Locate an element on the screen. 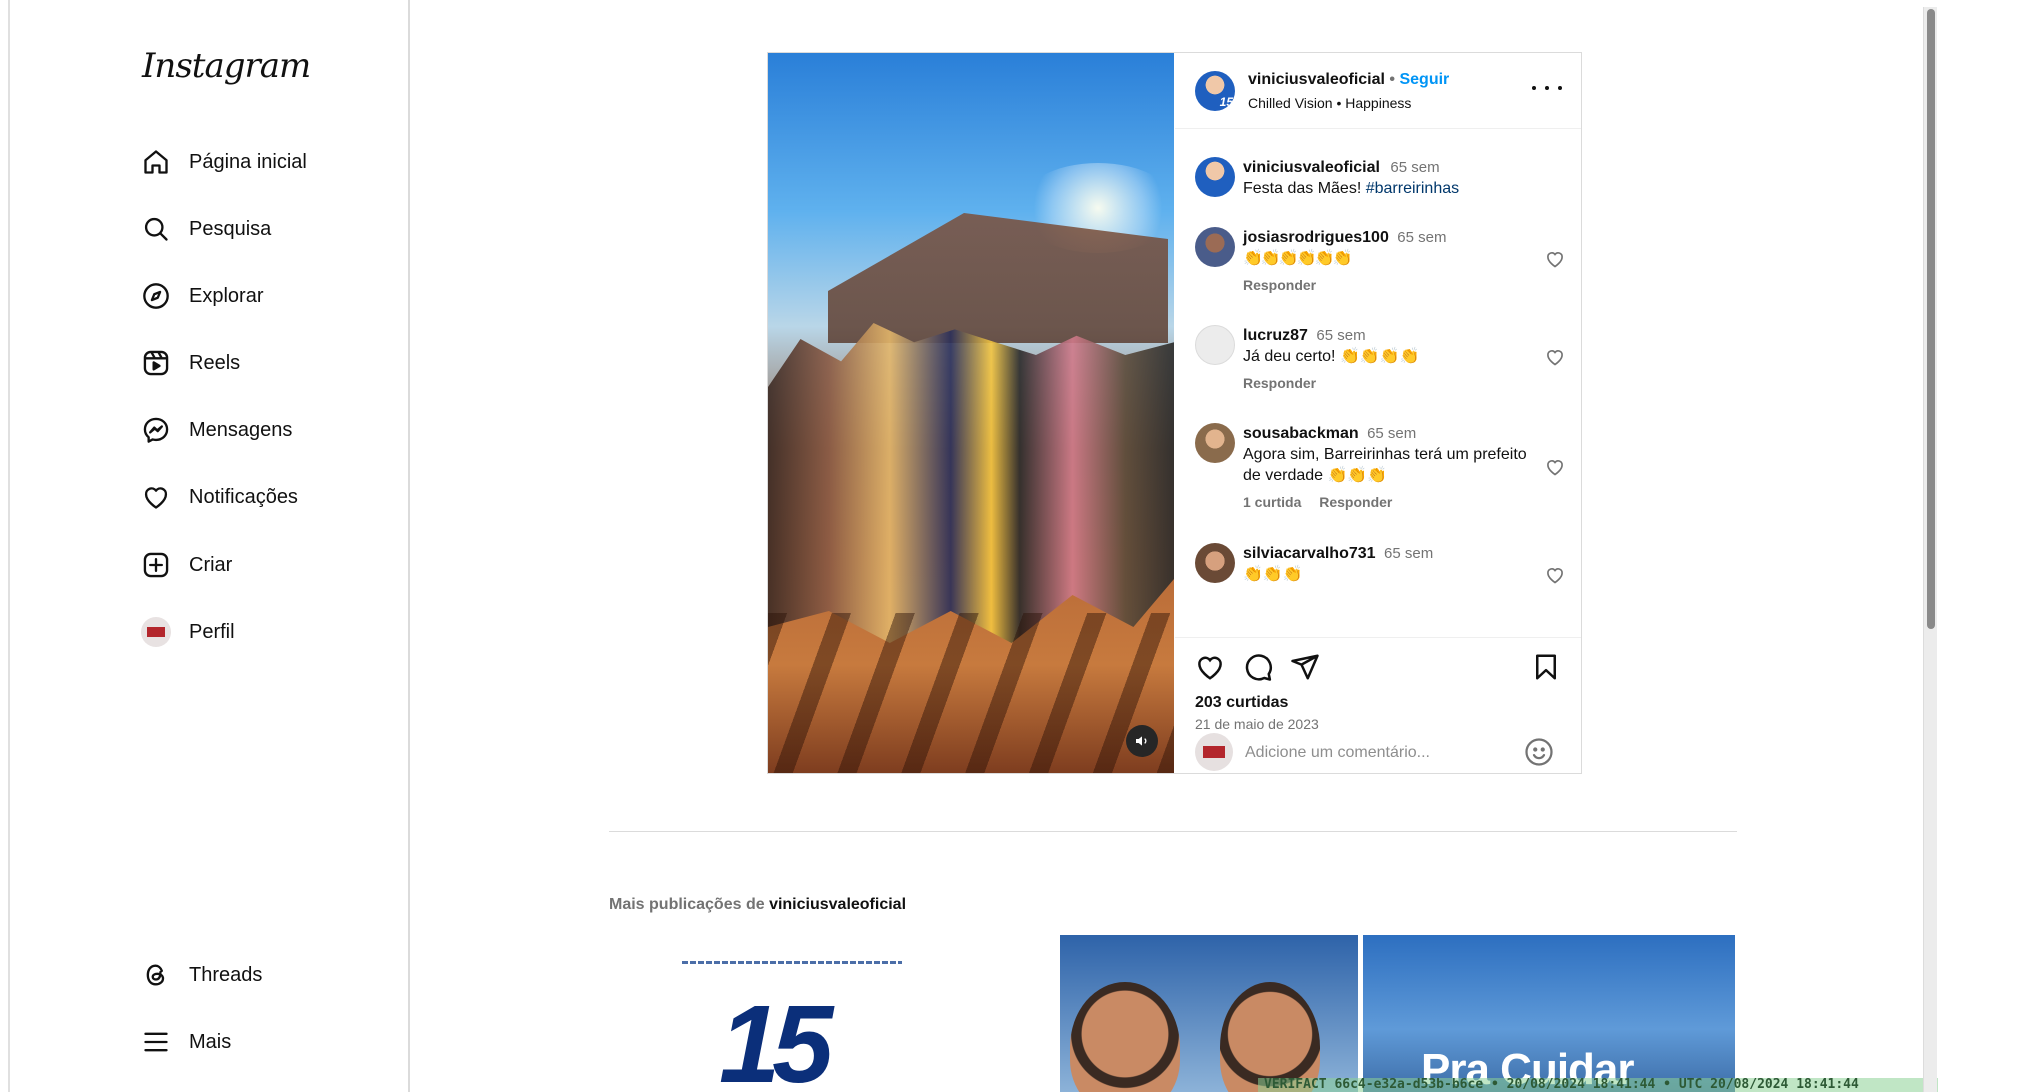 The image size is (2025, 1092). sidebar-item-profile: Perfil is located at coordinates (187, 632).